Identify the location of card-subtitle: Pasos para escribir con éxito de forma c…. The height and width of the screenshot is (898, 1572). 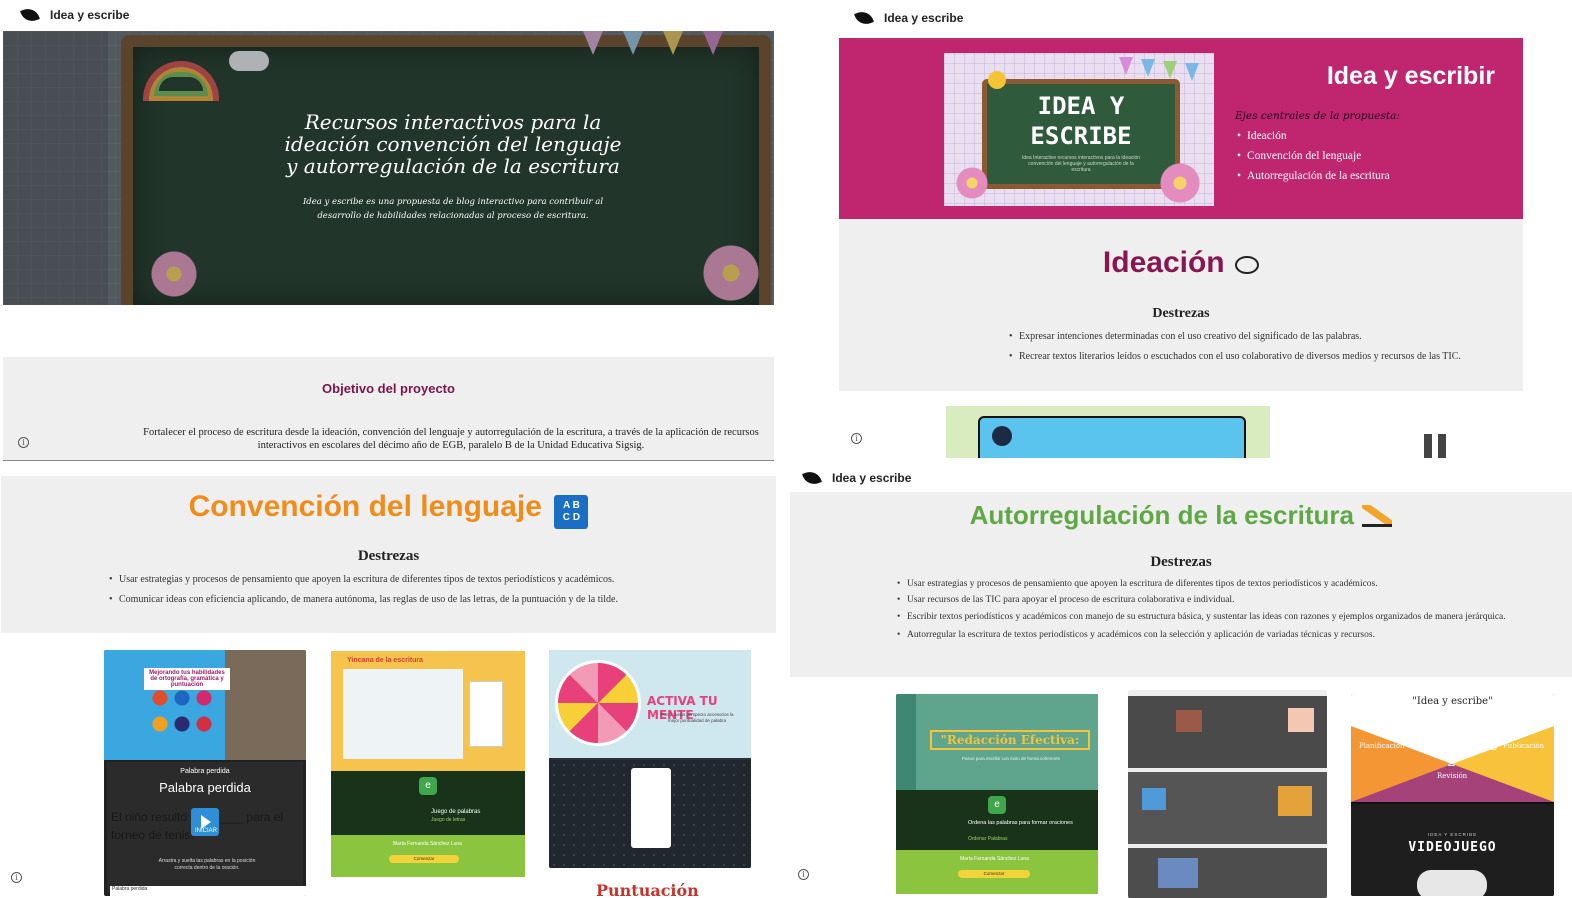
(1011, 758).